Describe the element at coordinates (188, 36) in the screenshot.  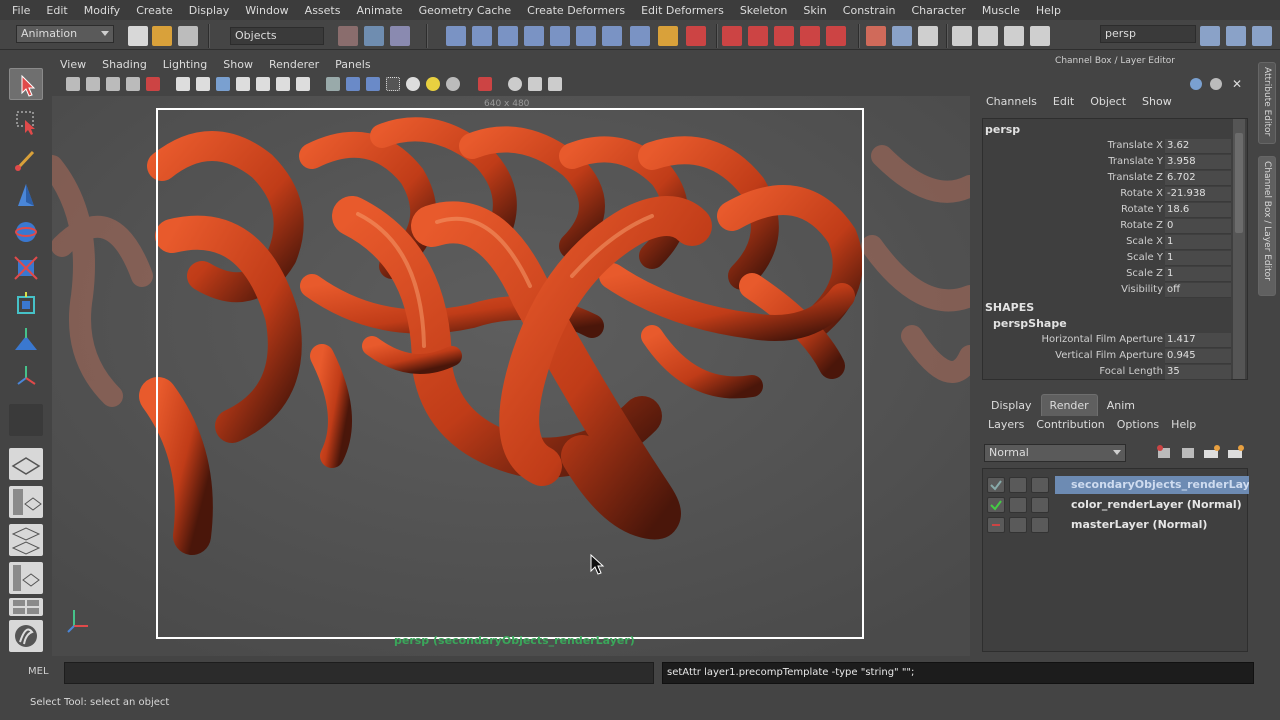
I see `save-scene-icon` at that location.